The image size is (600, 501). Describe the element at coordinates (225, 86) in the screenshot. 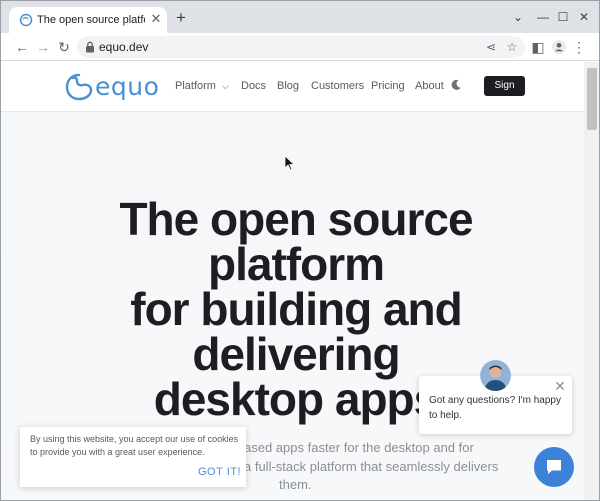

I see `chevron-down-icon: ⌵` at that location.